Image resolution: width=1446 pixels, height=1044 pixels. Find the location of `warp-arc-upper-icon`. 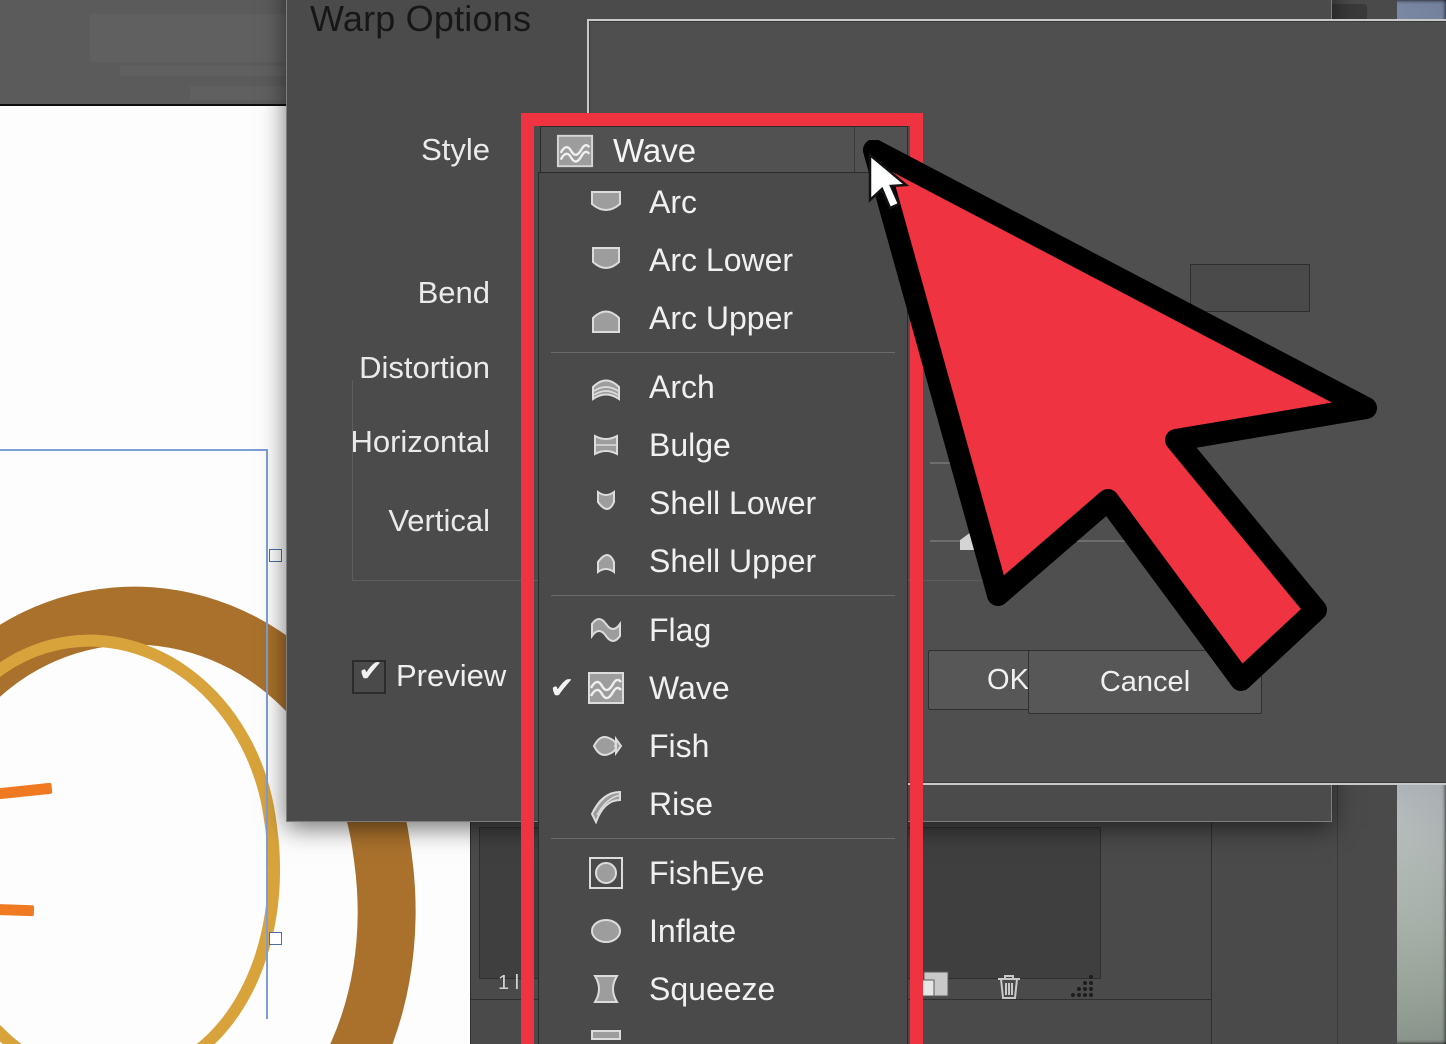

warp-arc-upper-icon is located at coordinates (606, 321).